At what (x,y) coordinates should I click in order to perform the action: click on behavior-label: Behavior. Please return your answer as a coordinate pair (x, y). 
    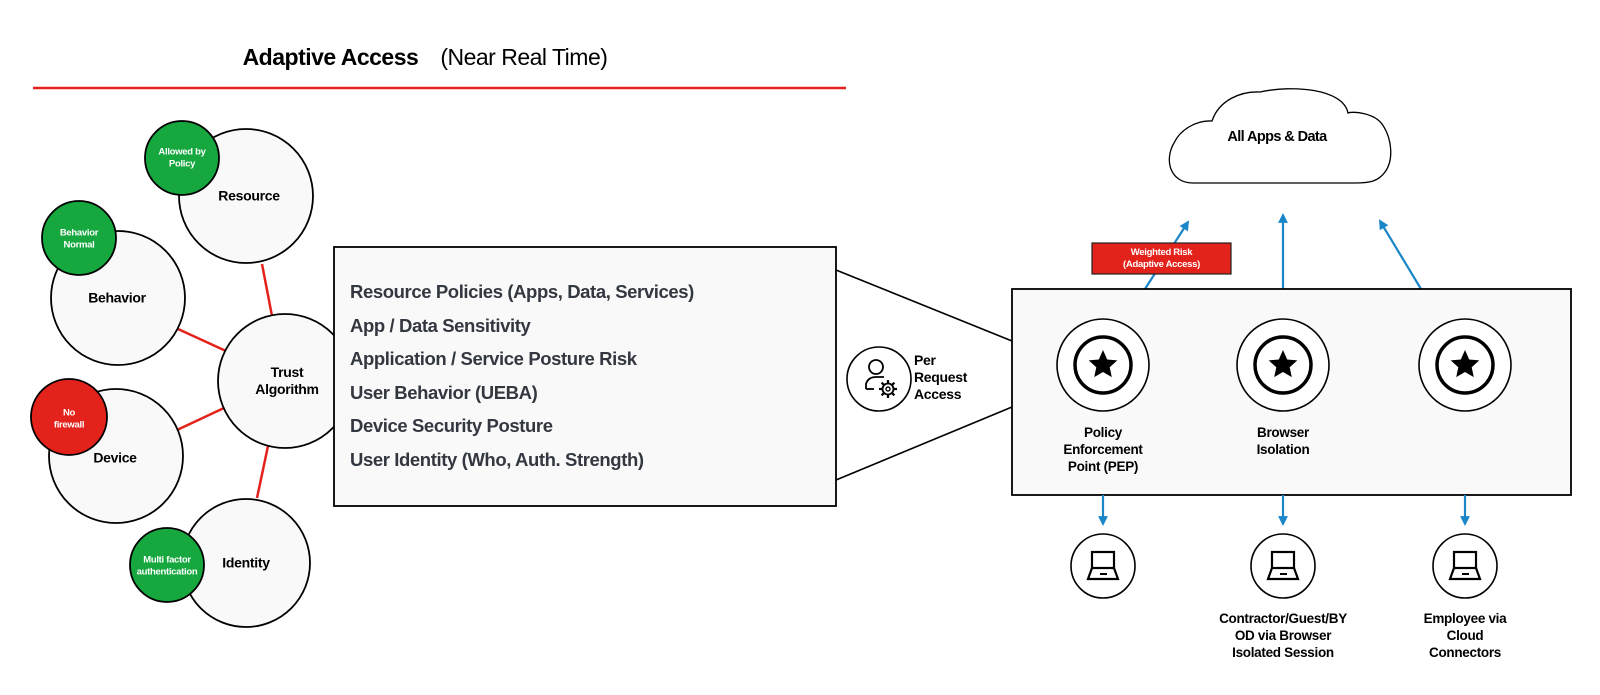
    Looking at the image, I should click on (117, 297).